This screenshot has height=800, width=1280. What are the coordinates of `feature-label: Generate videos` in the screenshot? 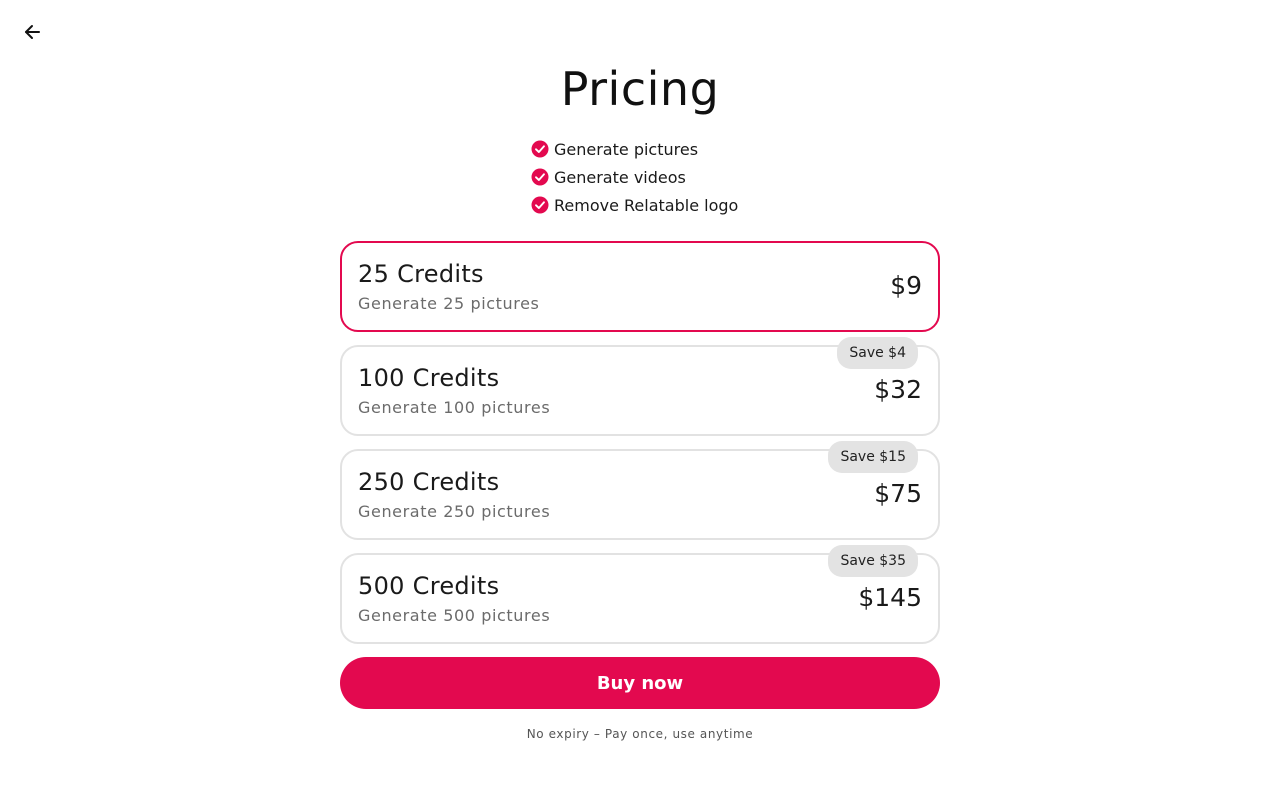 It's located at (620, 177).